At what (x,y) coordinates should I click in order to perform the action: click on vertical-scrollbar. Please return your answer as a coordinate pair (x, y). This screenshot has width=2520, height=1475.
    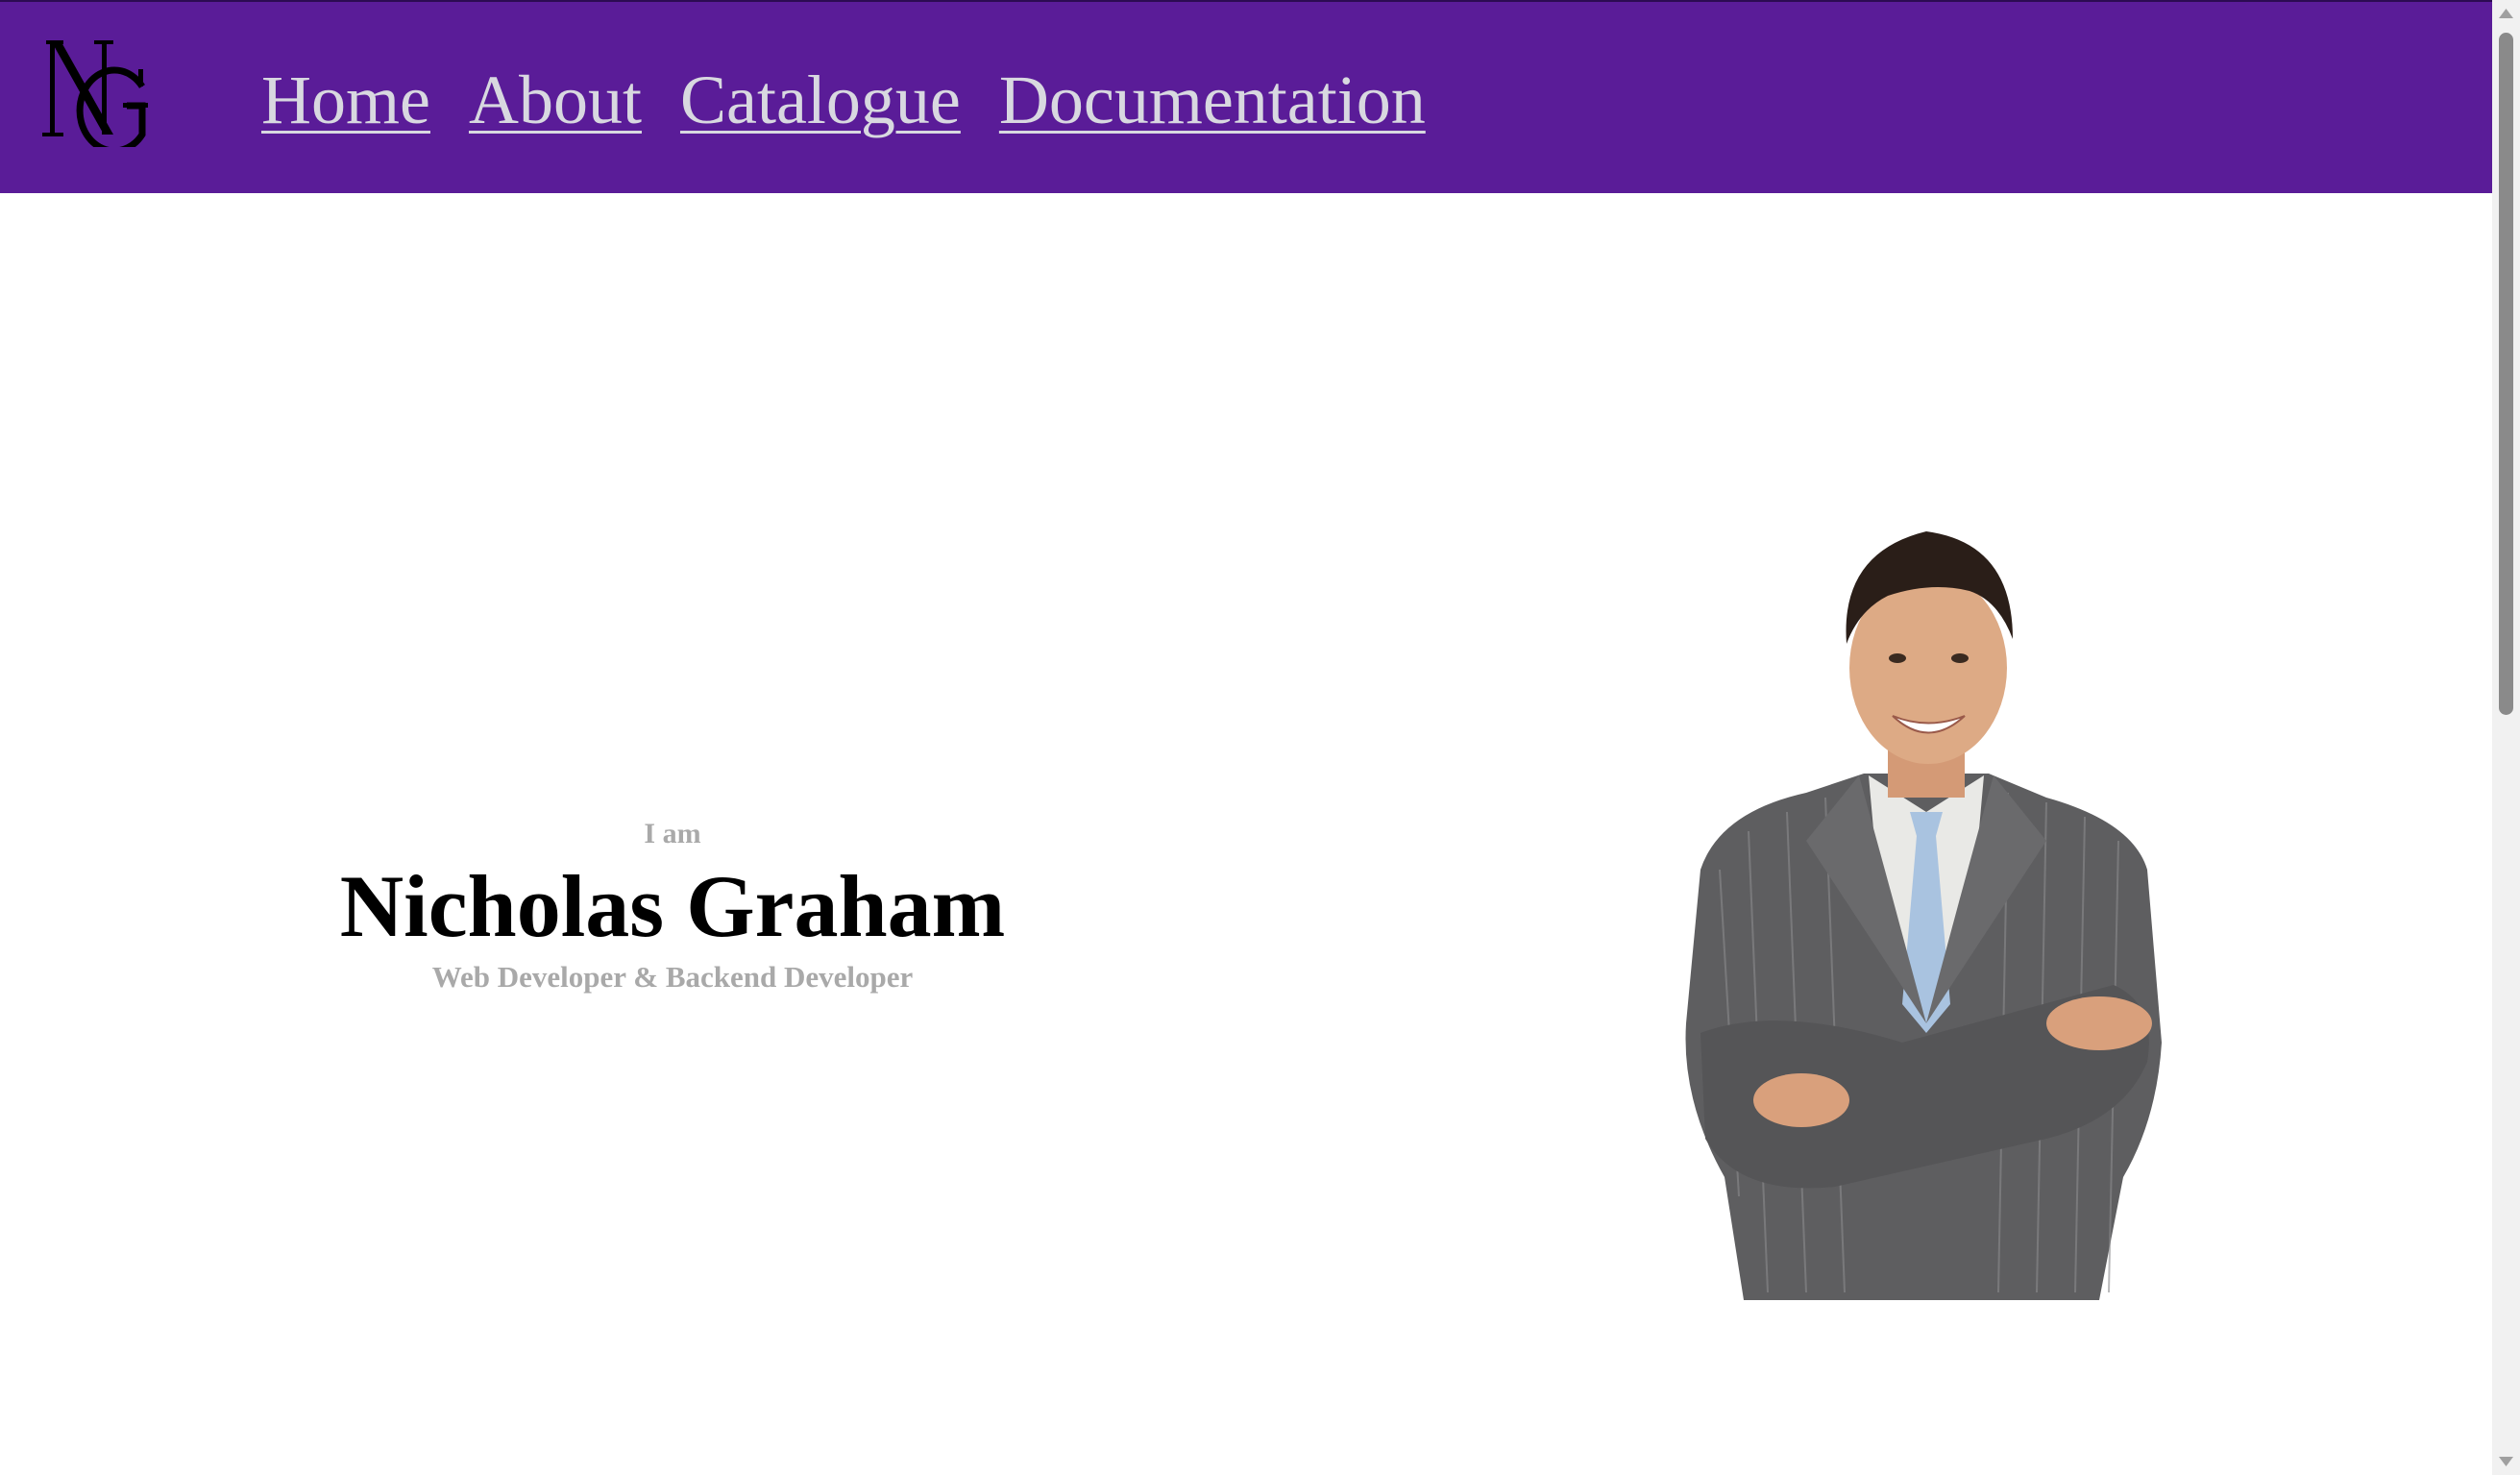
    Looking at the image, I should click on (2506, 737).